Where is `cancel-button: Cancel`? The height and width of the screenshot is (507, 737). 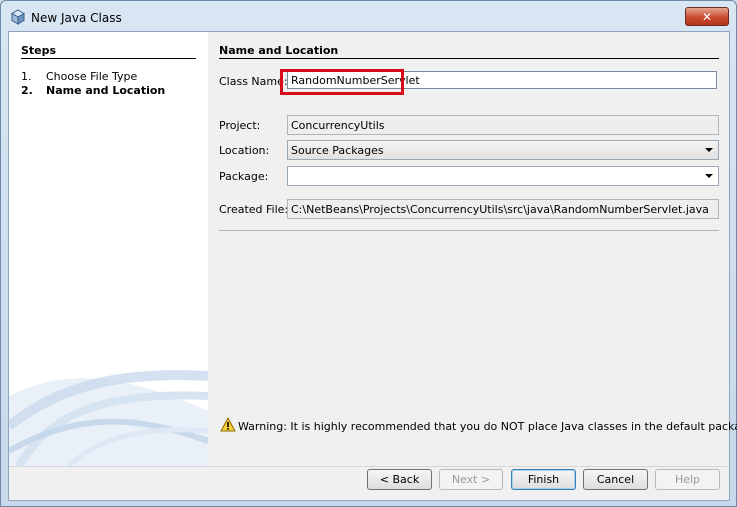
cancel-button: Cancel is located at coordinates (615, 479).